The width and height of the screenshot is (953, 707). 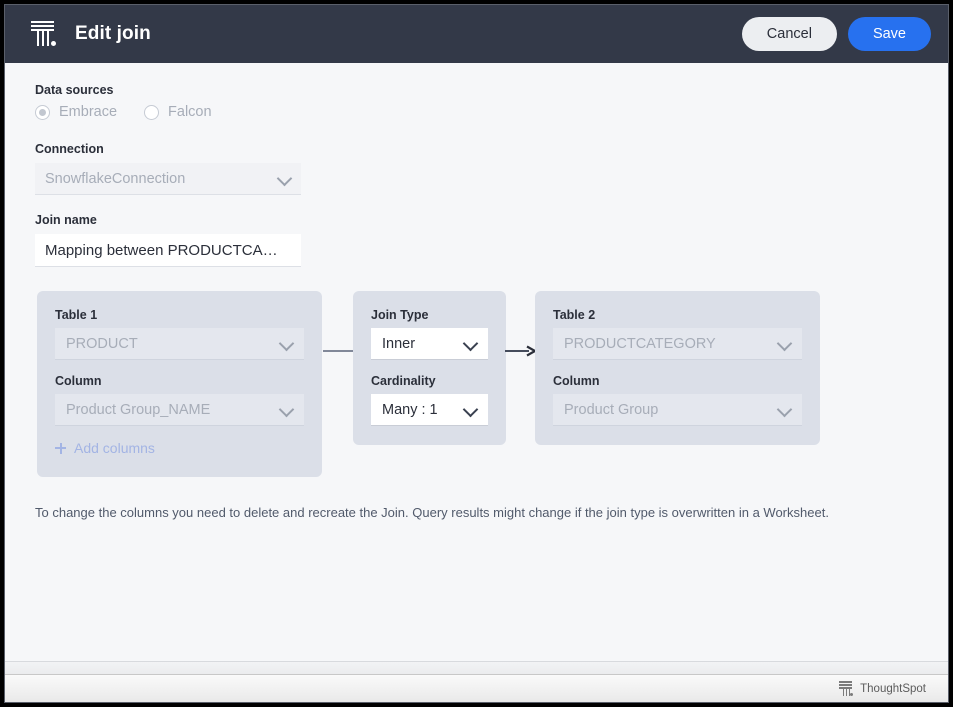 What do you see at coordinates (476, 667) in the screenshot?
I see `footer-strip` at bounding box center [476, 667].